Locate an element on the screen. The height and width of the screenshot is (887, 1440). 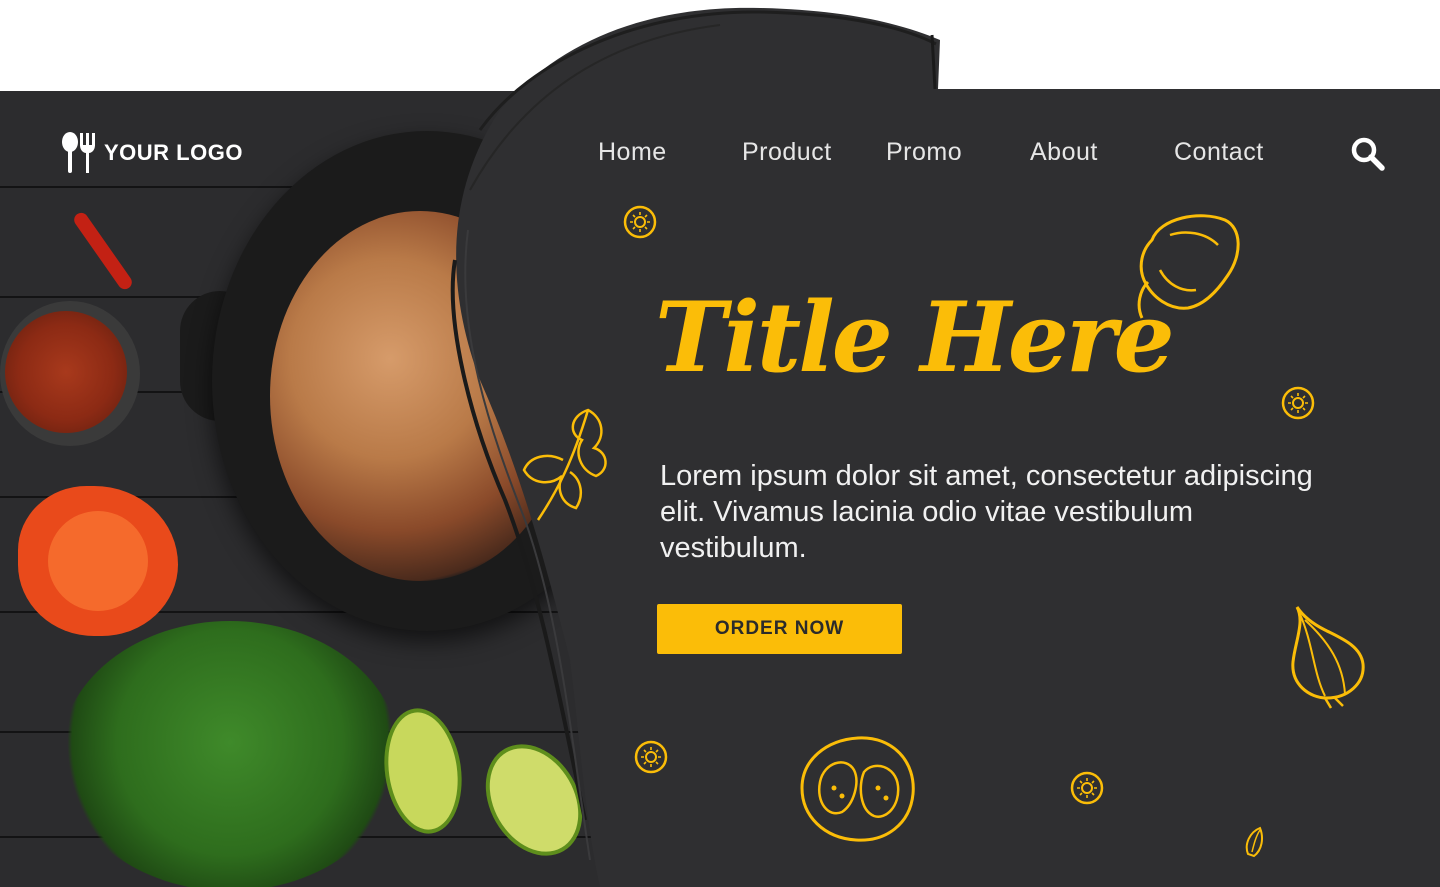
logo-text: YOUR LOGO is located at coordinates (173, 152).